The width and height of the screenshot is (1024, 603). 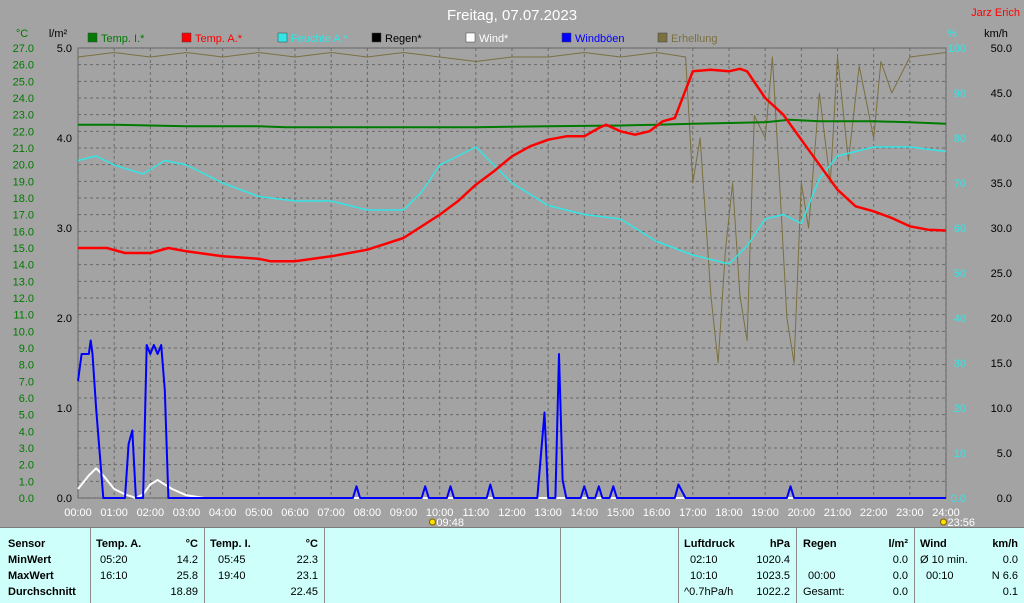 What do you see at coordinates (23, 232) in the screenshot?
I see `temp-tick-label: 16.0` at bounding box center [23, 232].